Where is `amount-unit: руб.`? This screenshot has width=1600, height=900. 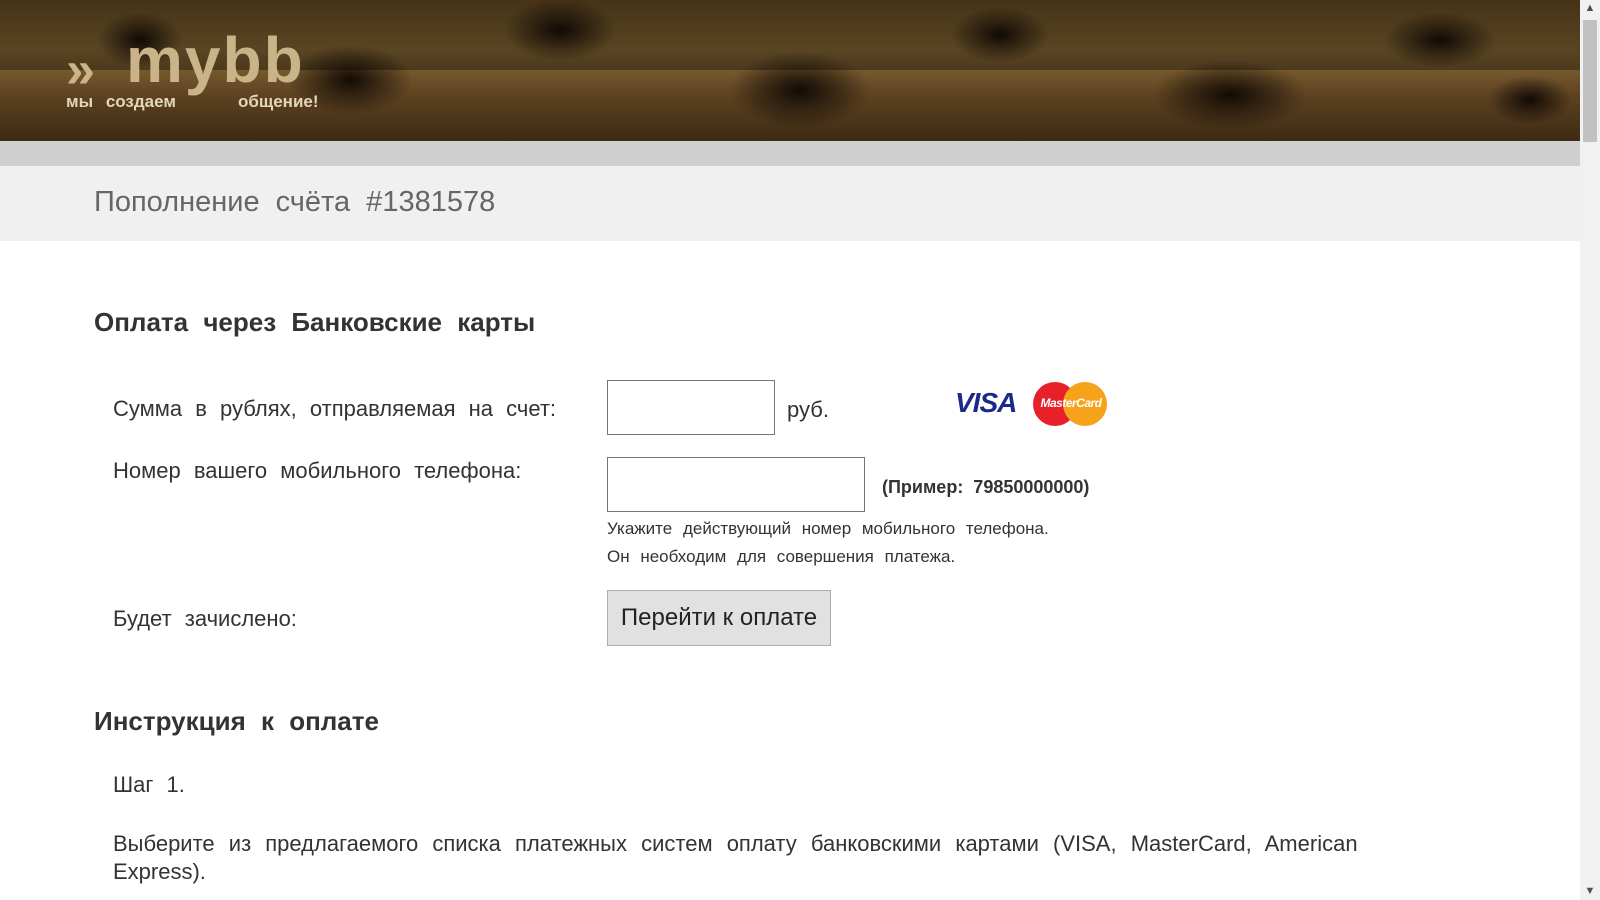 amount-unit: руб. is located at coordinates (808, 409).